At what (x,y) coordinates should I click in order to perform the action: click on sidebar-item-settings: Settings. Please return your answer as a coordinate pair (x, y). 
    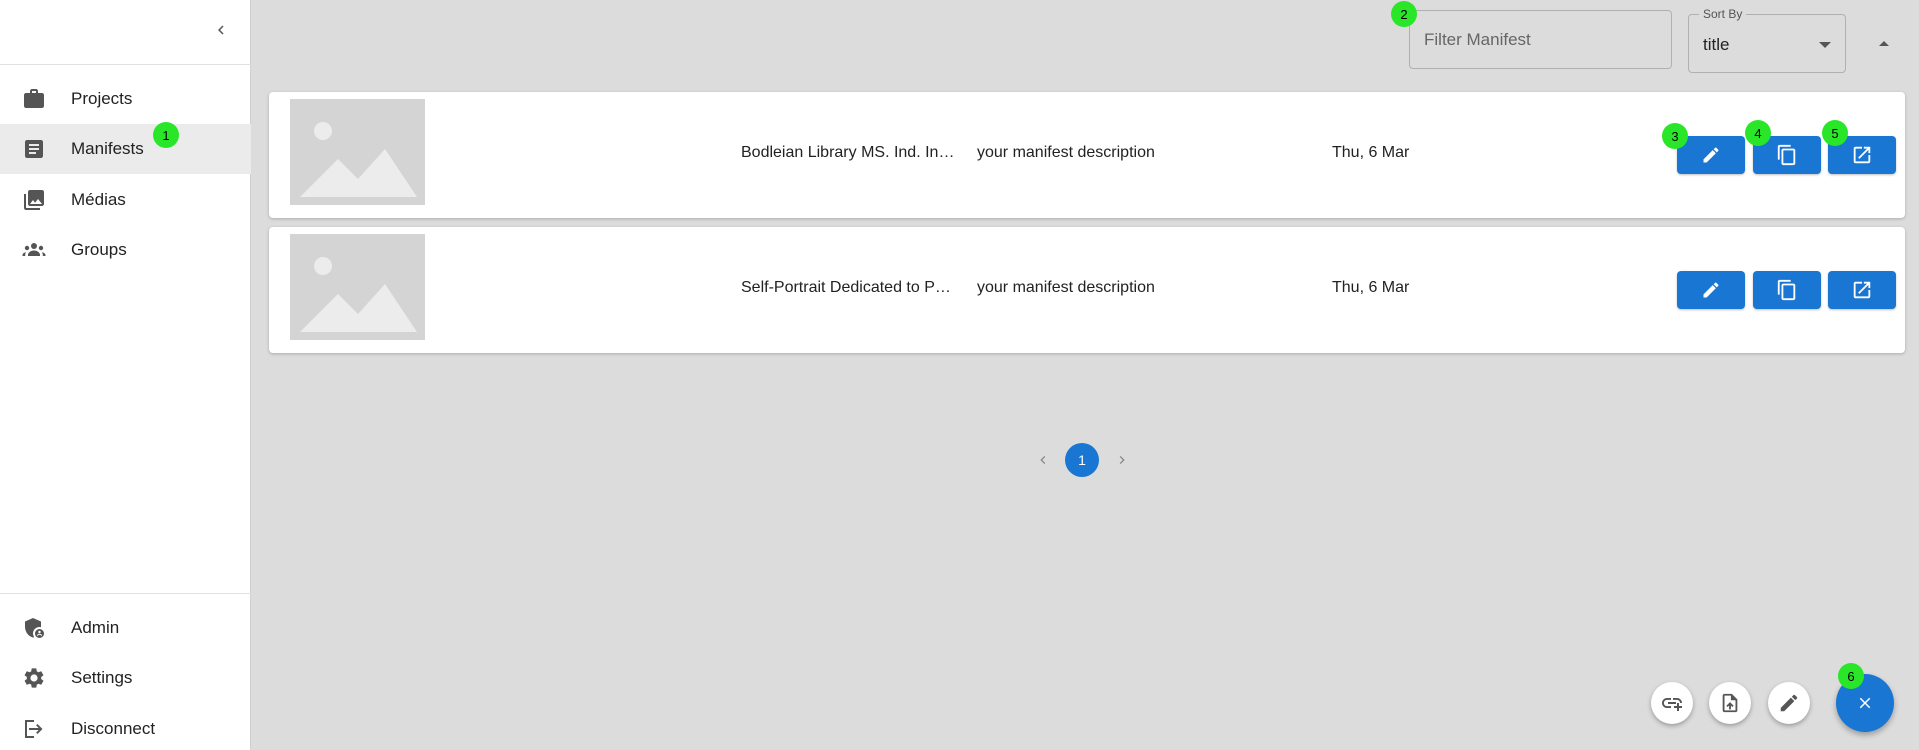
    Looking at the image, I should click on (125, 678).